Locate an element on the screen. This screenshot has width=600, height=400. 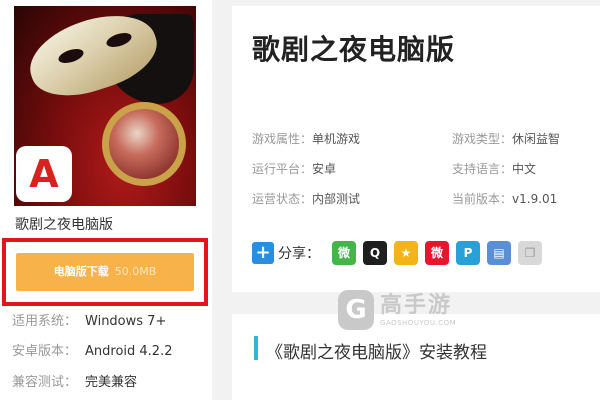
app-badge-icon: A is located at coordinates (44, 174).